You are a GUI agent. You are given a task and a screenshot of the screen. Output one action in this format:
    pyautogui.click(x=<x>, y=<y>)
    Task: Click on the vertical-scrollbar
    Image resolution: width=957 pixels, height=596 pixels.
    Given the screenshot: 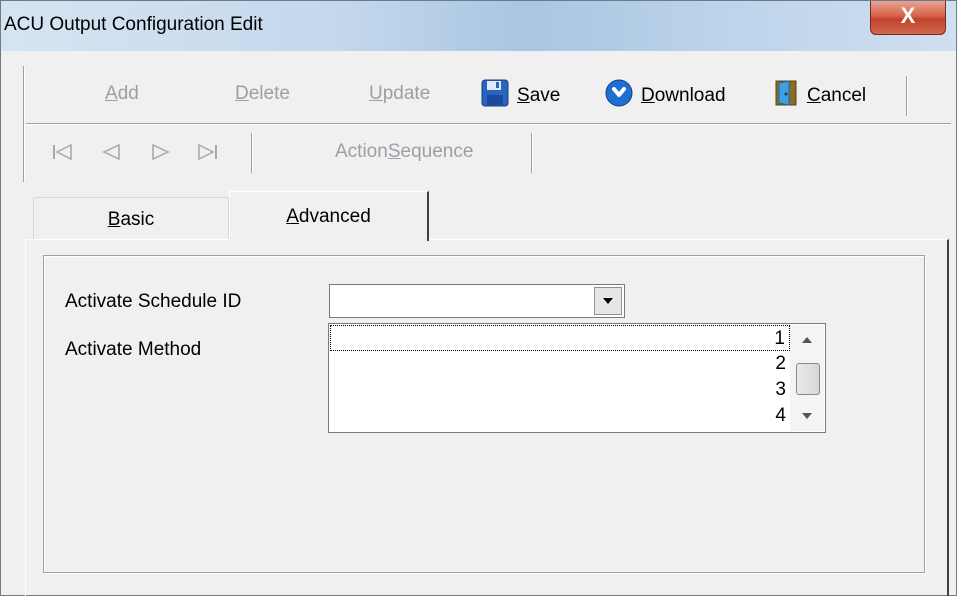 What is the action you would take?
    pyautogui.click(x=807, y=378)
    